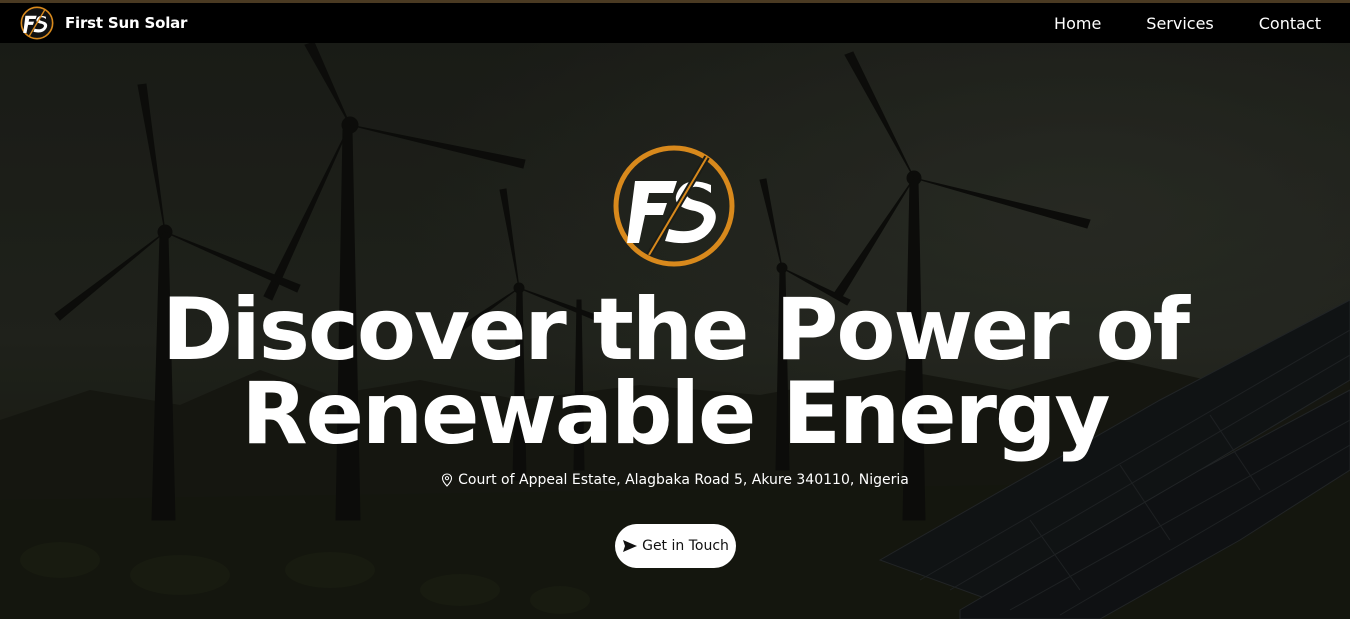  What do you see at coordinates (630, 546) in the screenshot?
I see `paper-plane-icon` at bounding box center [630, 546].